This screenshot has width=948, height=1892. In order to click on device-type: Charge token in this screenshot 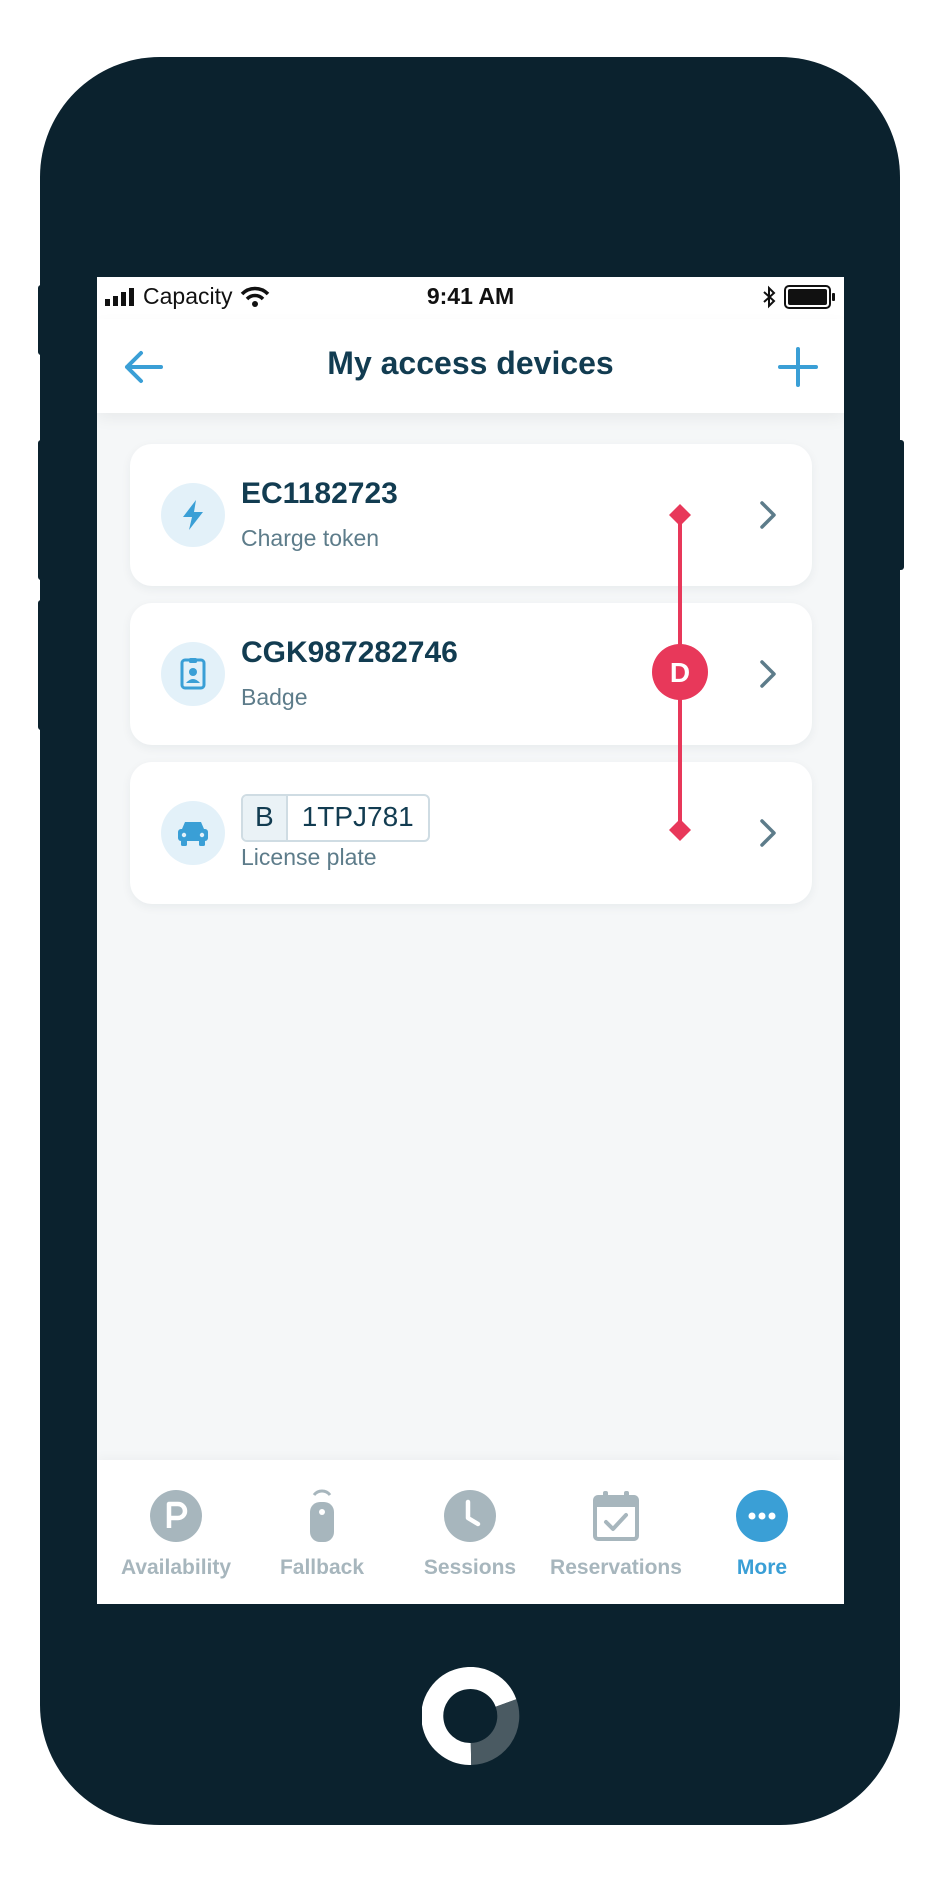, I will do `click(310, 538)`.